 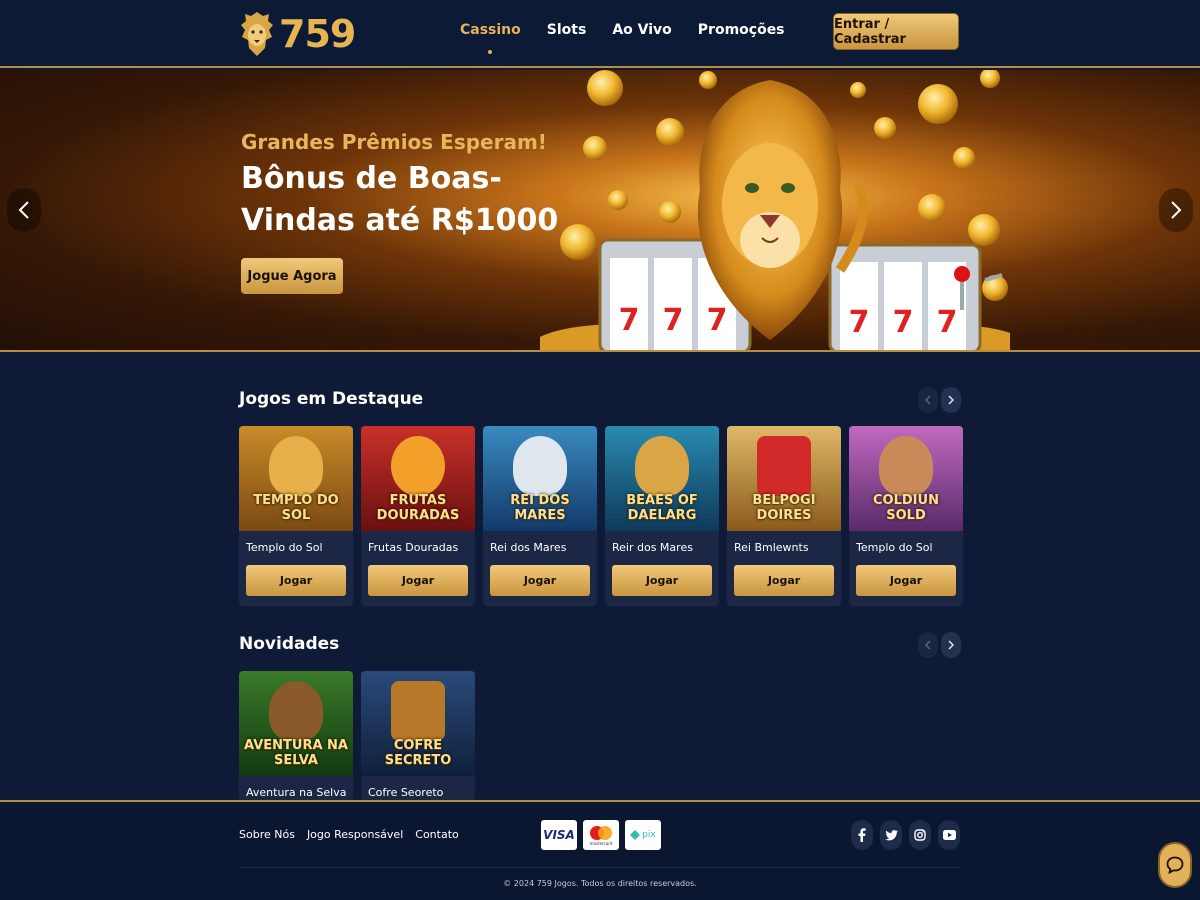 I want to click on game-name: Reir dos Mares, so click(x=652, y=547).